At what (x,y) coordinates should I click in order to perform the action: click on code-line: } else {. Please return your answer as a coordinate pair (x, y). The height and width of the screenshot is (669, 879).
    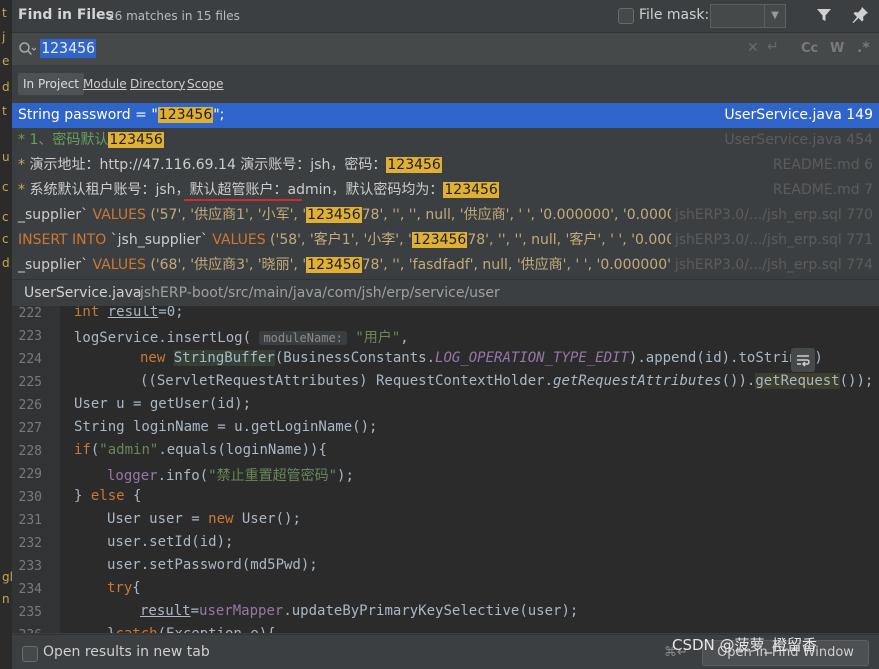
    Looking at the image, I should click on (107, 496).